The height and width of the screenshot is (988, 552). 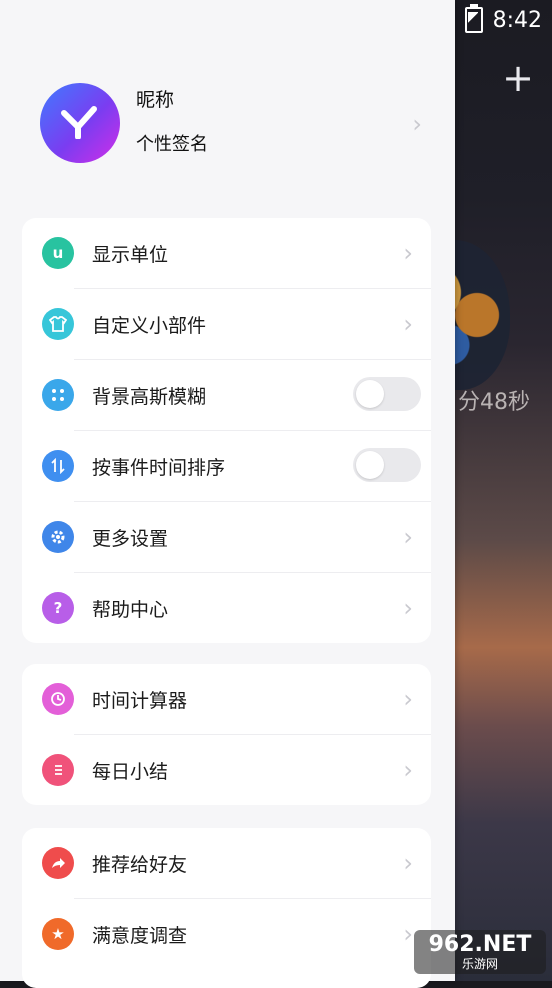 What do you see at coordinates (518, 78) in the screenshot?
I see `plus-icon: +` at bounding box center [518, 78].